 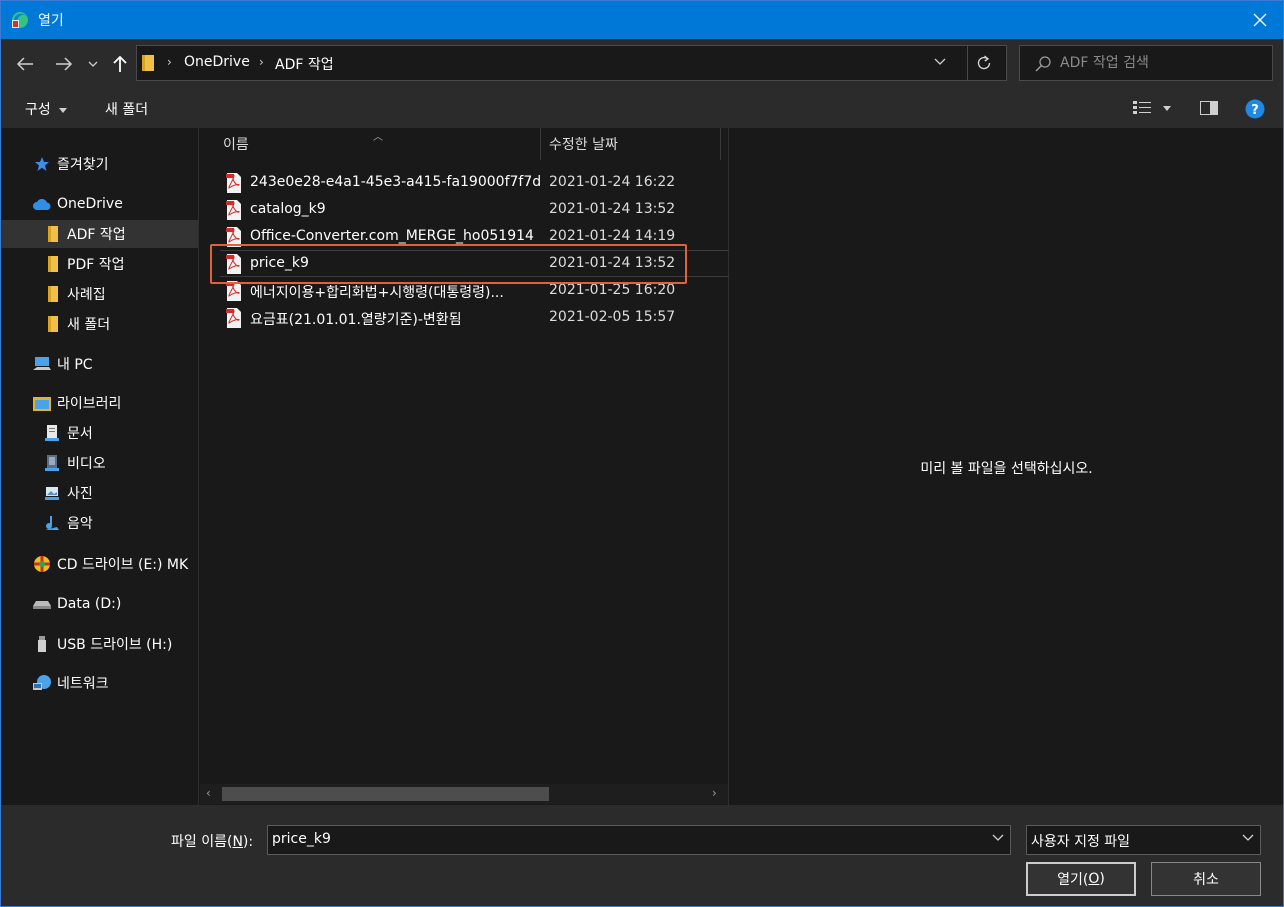 I want to click on sidebar-item-data-drive: Data (D:), so click(x=99, y=604).